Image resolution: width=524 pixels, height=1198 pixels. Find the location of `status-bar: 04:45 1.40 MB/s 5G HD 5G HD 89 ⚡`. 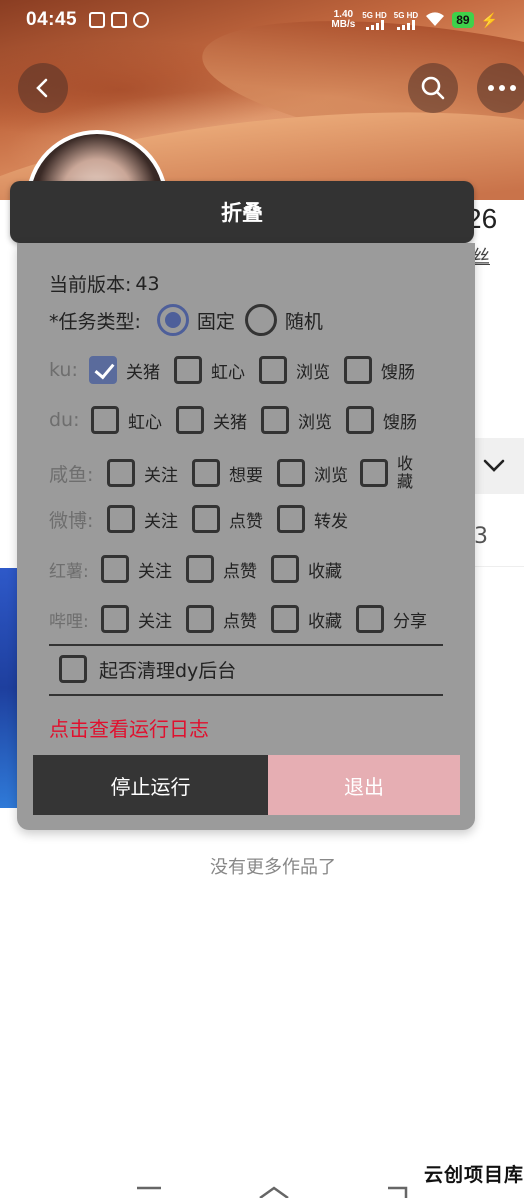

status-bar: 04:45 1.40 MB/s 5G HD 5G HD 89 ⚡ is located at coordinates (262, 20).